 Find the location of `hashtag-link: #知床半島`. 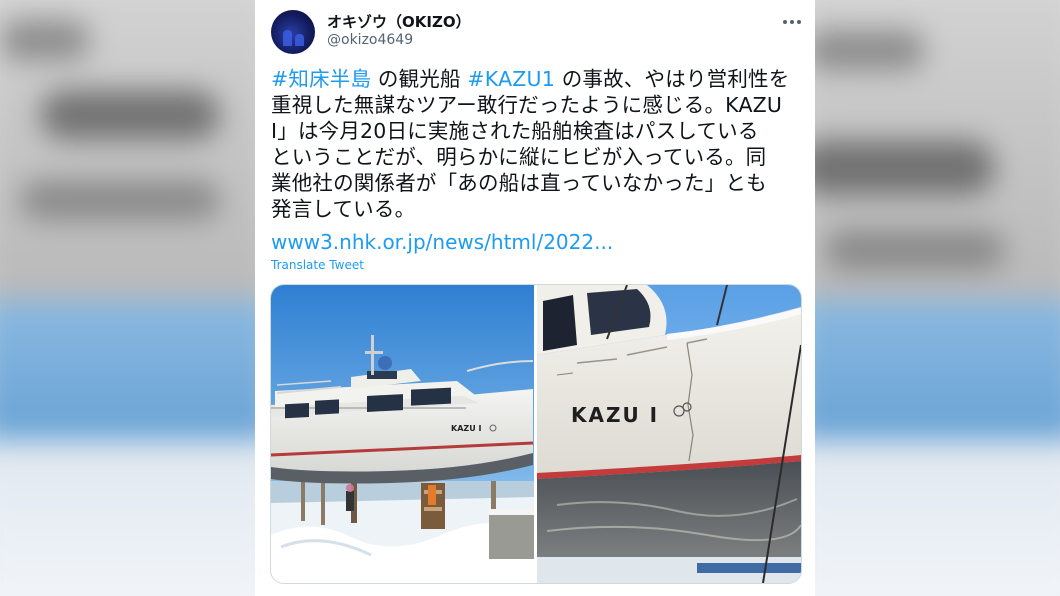

hashtag-link: #知床半島 is located at coordinates (321, 79).